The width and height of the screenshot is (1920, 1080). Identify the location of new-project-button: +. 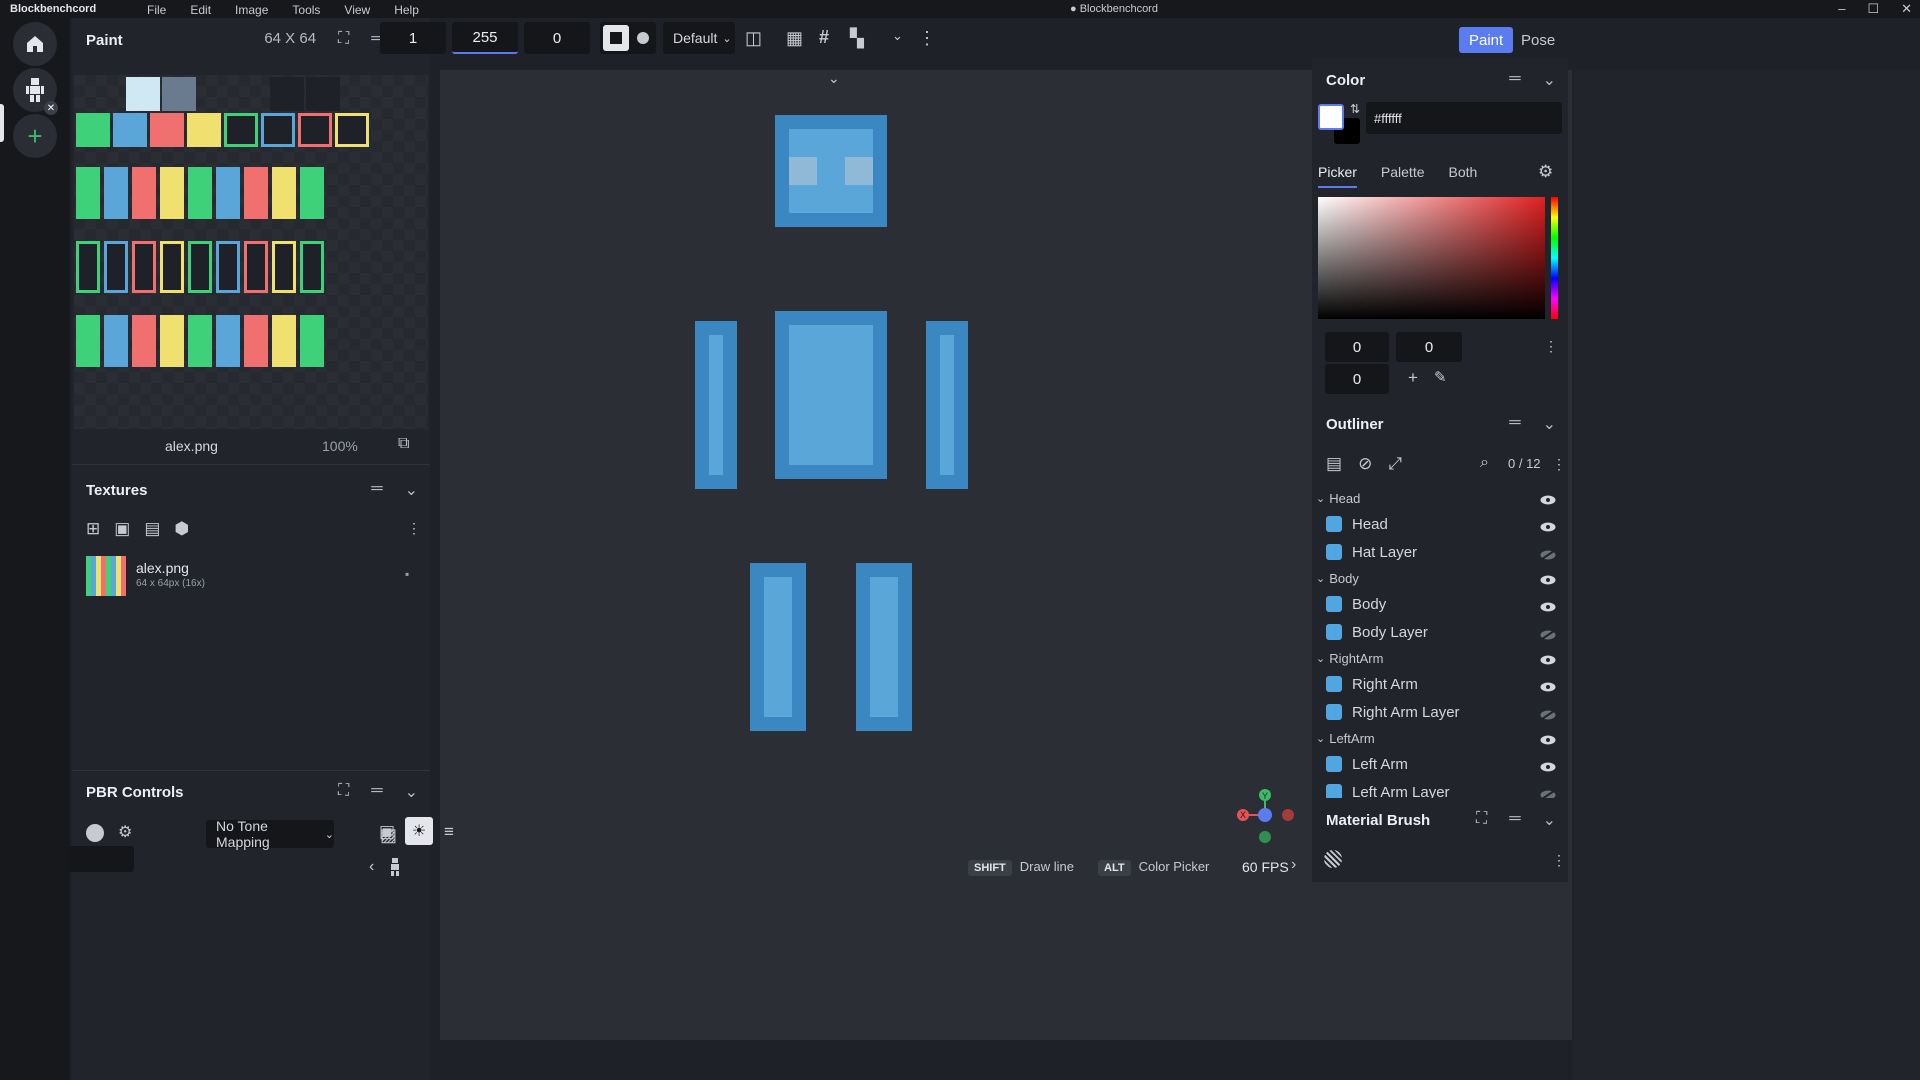
(35, 136).